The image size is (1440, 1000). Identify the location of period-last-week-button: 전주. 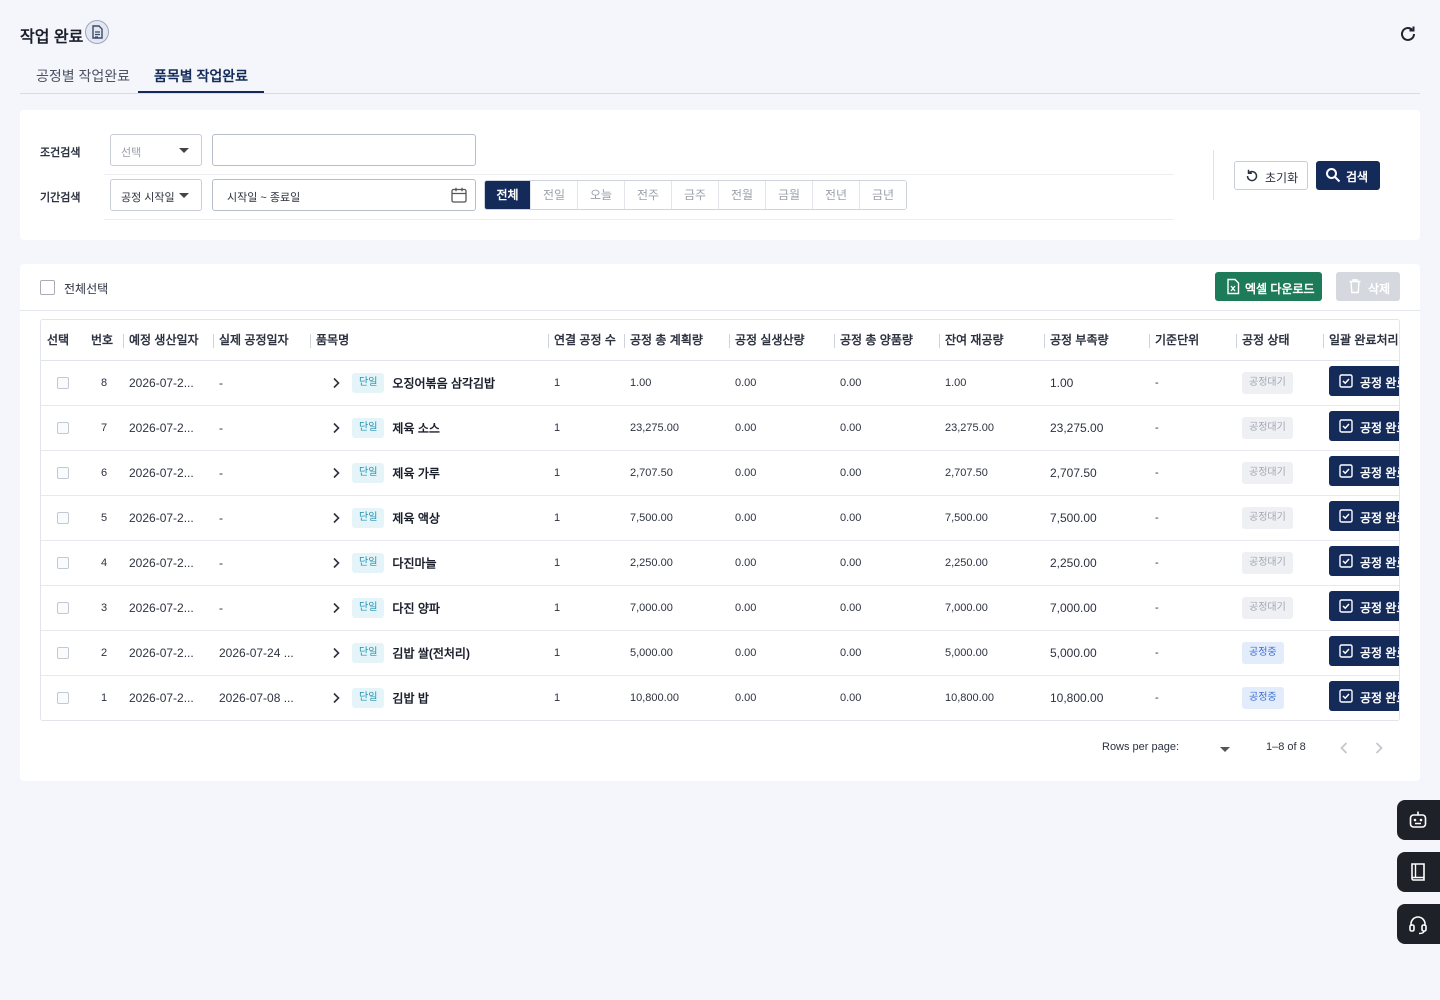
(647, 195).